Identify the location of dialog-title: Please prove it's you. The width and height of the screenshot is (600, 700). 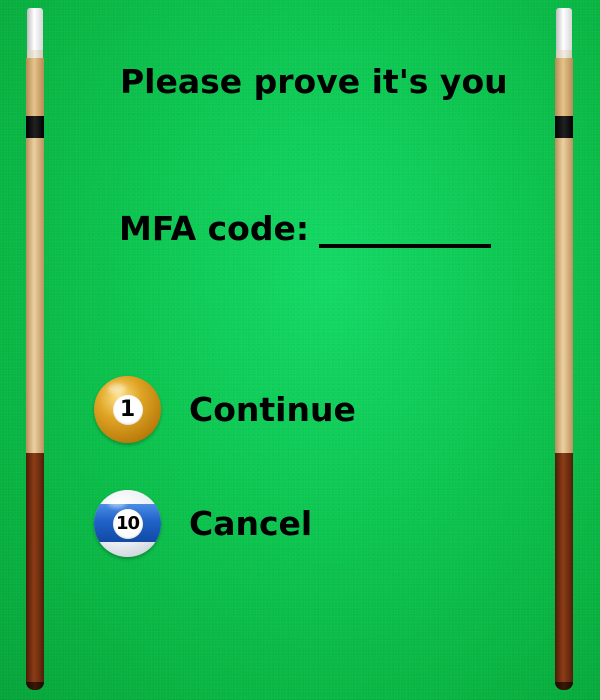
(314, 81).